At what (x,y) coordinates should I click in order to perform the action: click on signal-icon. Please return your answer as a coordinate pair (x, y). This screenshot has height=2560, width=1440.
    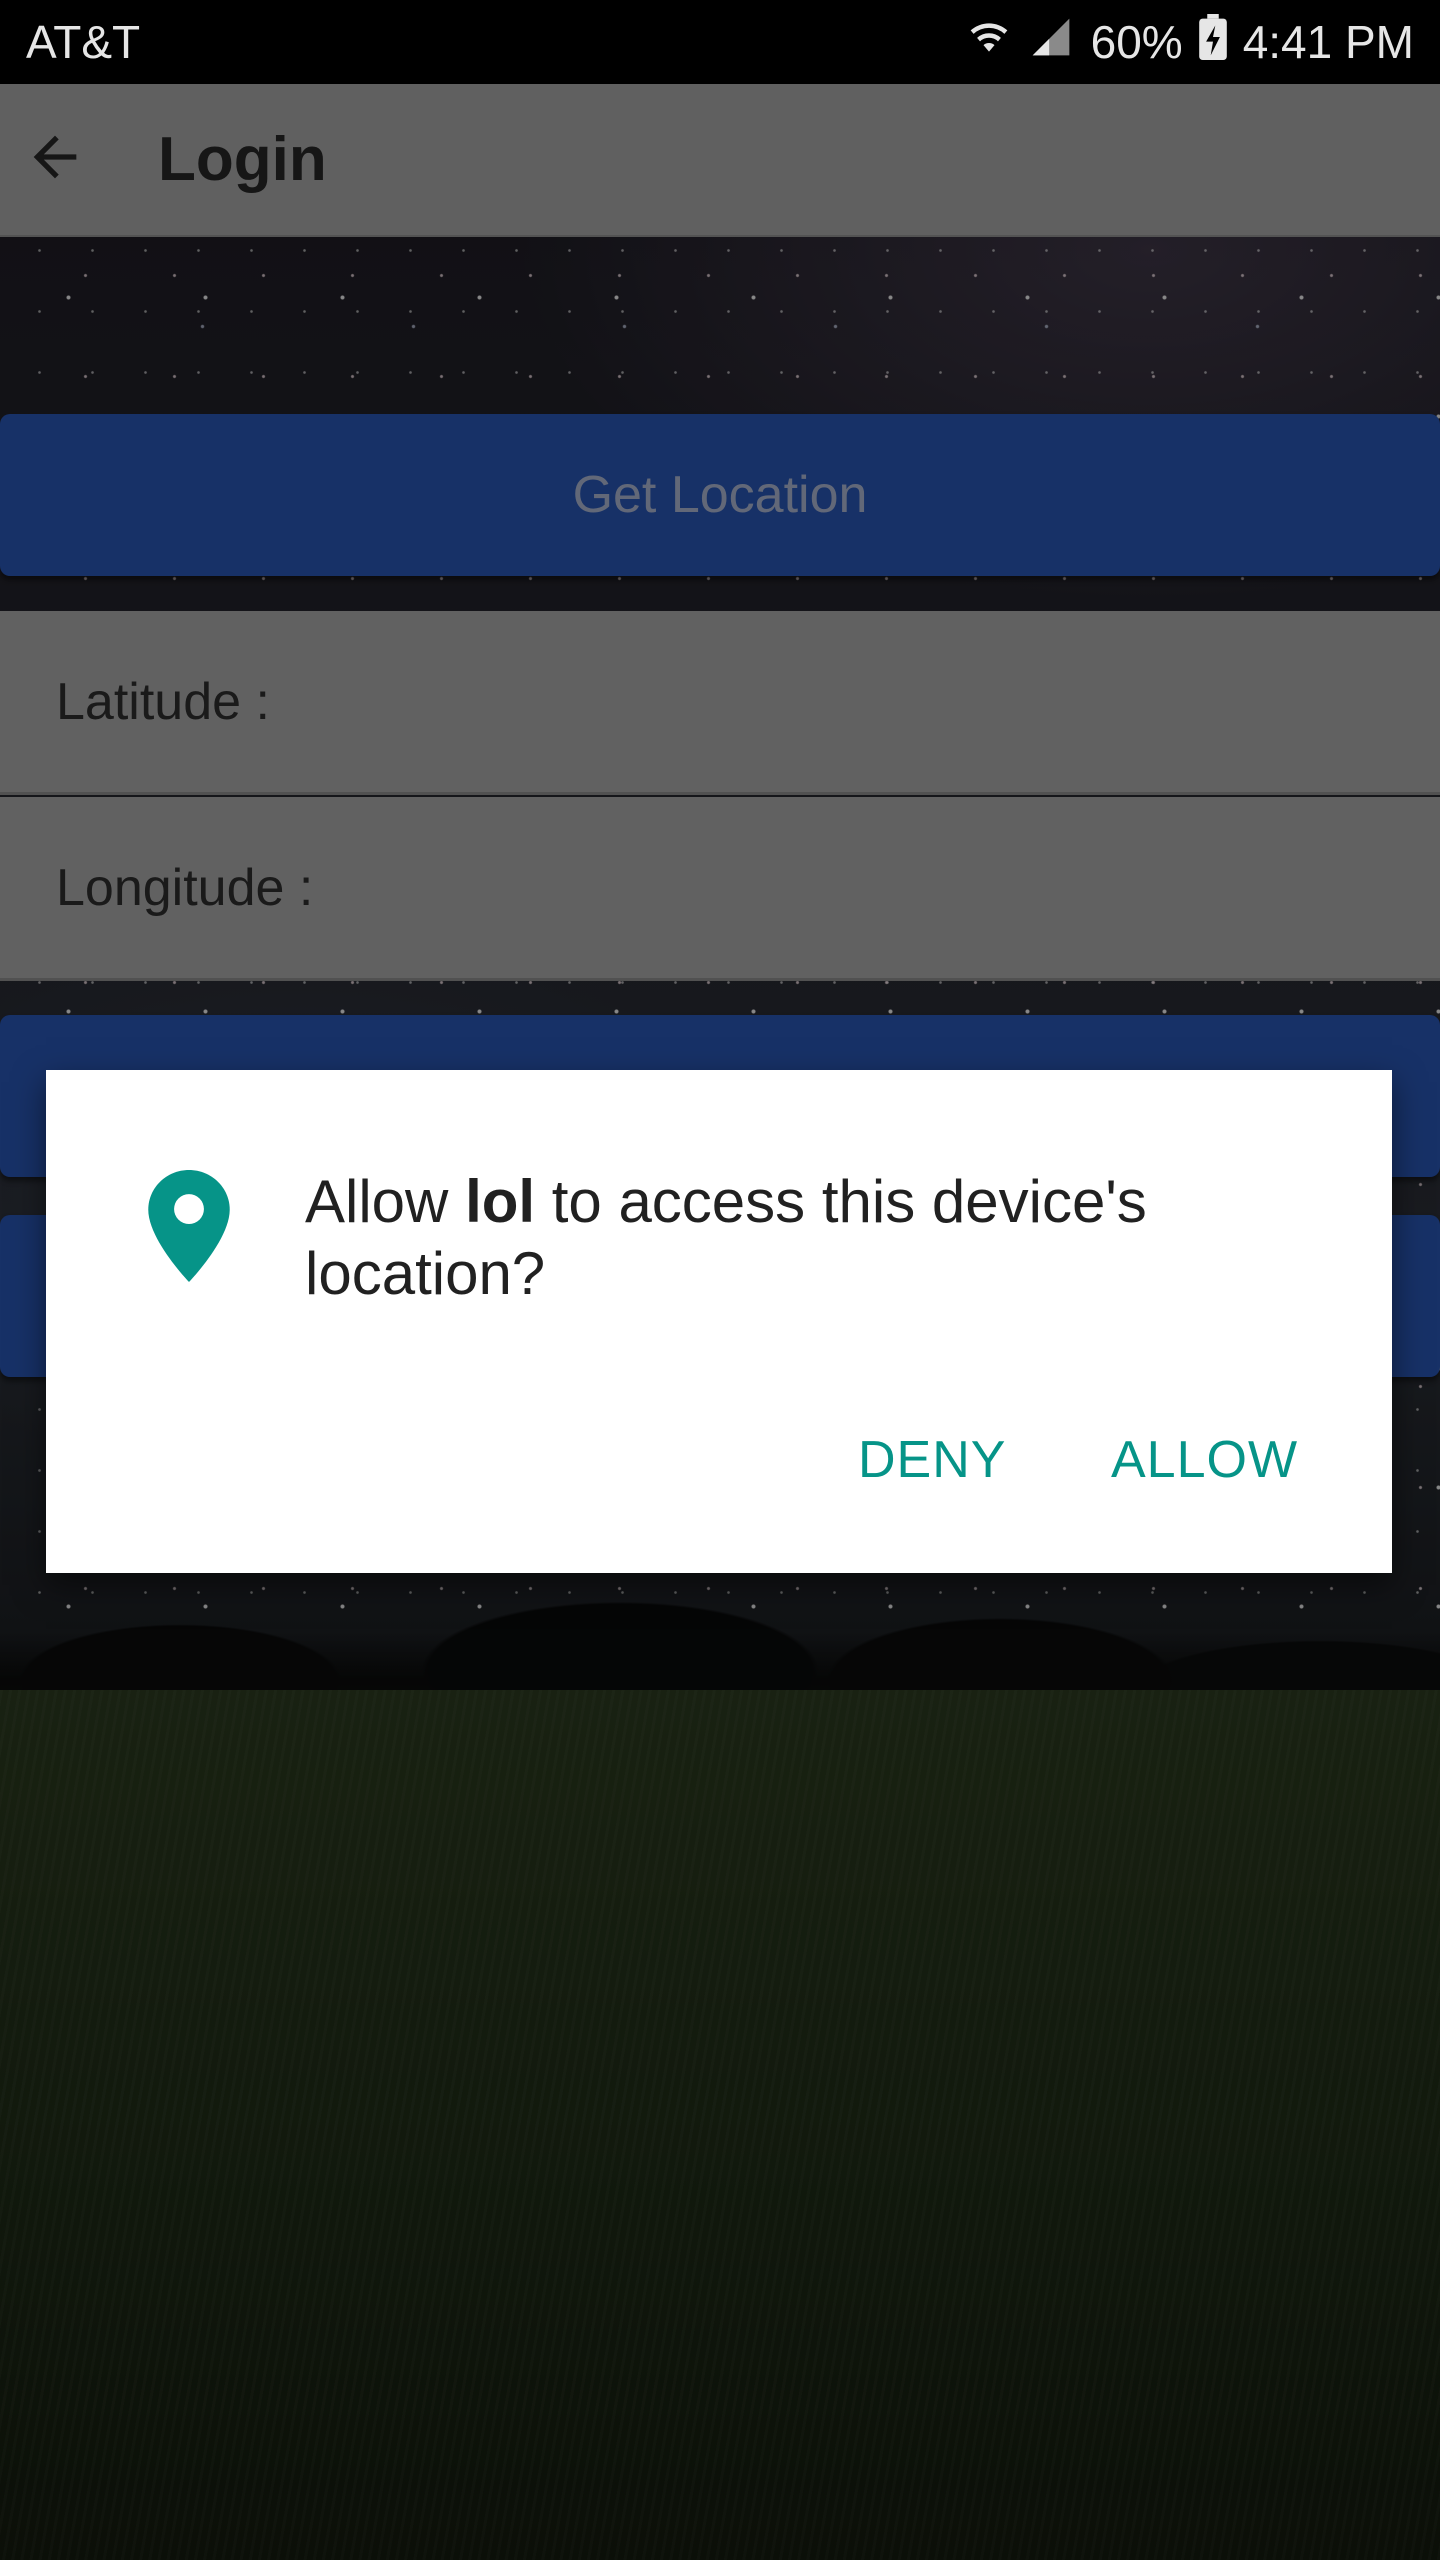
    Looking at the image, I should click on (1051, 42).